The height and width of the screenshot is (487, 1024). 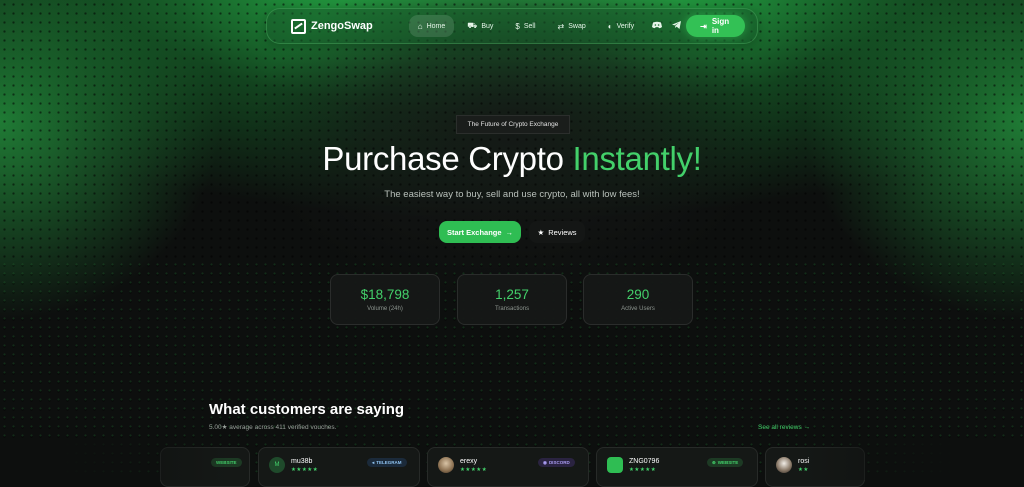 What do you see at coordinates (561, 26) in the screenshot?
I see `swap-icon: ⇄` at bounding box center [561, 26].